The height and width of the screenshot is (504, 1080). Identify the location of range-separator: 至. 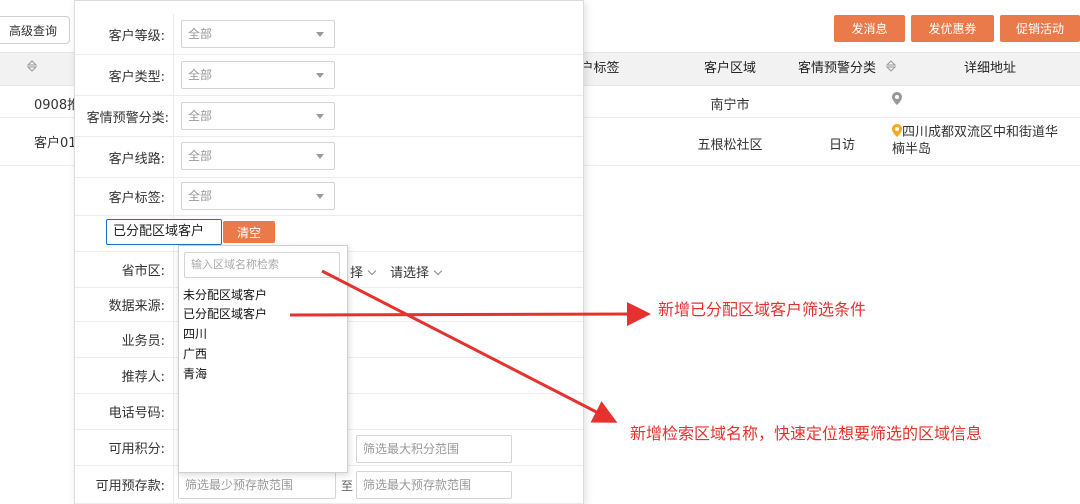
(347, 486).